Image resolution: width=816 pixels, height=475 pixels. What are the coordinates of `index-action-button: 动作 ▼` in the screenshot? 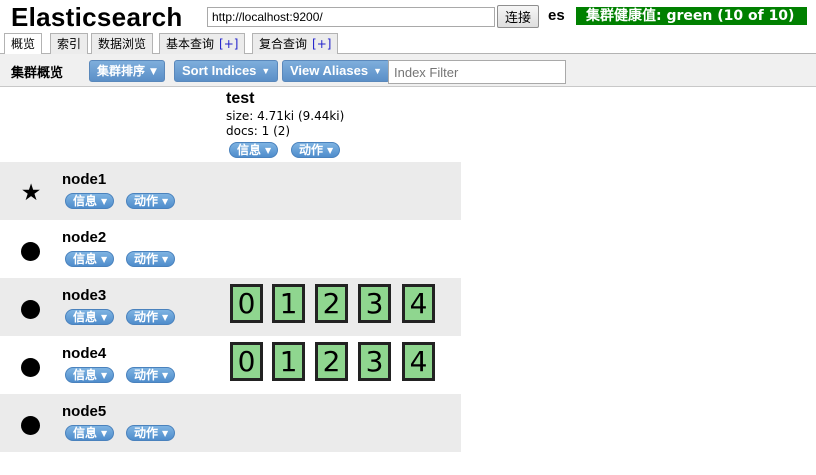 It's located at (316, 150).